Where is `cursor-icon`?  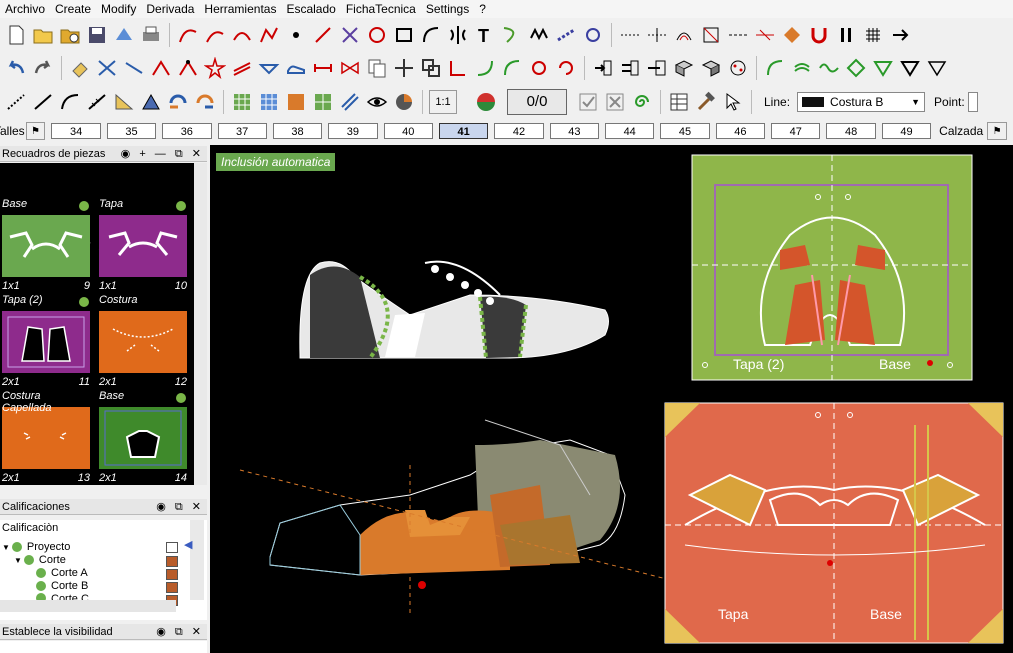 cursor-icon is located at coordinates (733, 102).